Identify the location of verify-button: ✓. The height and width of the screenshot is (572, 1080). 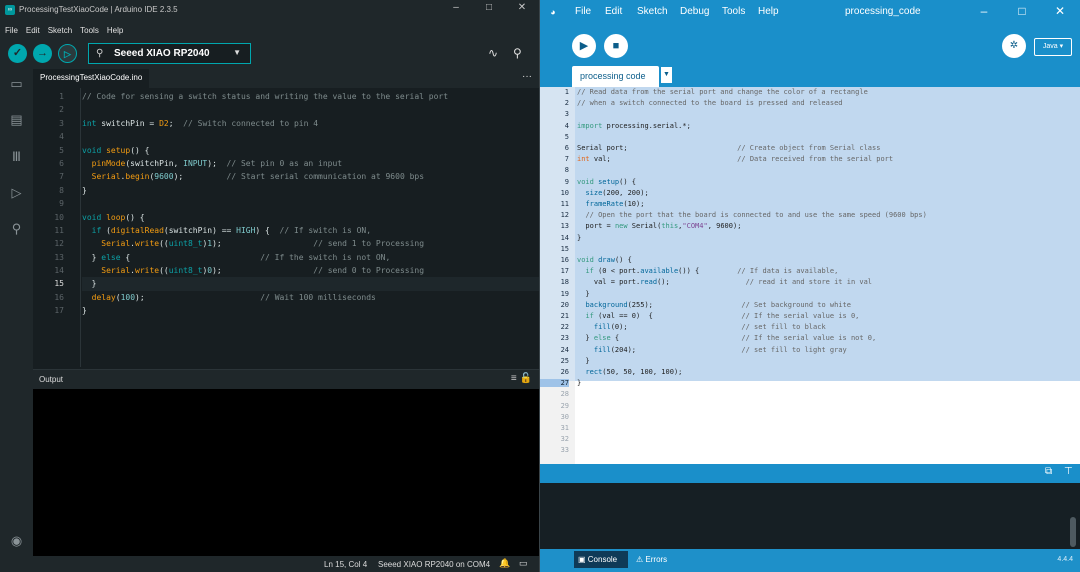
(17, 53).